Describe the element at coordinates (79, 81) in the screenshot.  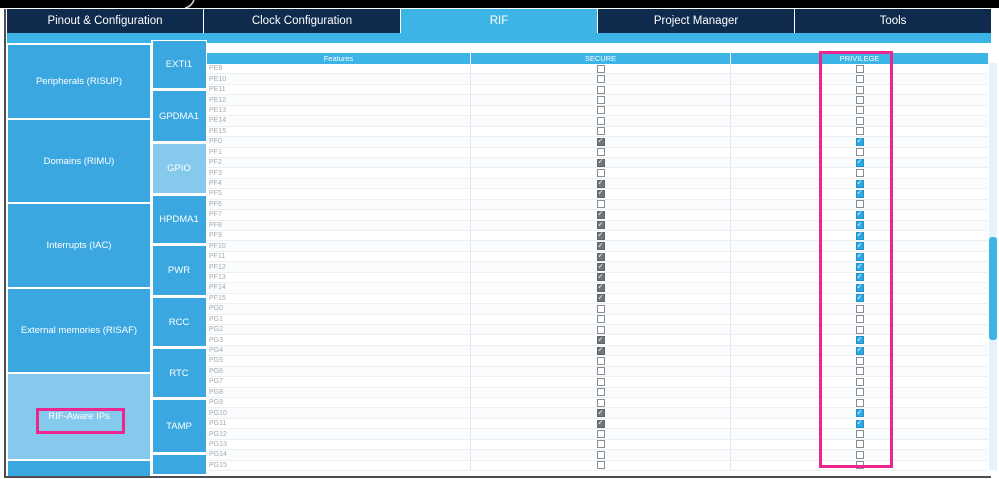
I see `sidebar-item-peripherals-risup: Peripherals (RISUP)` at that location.